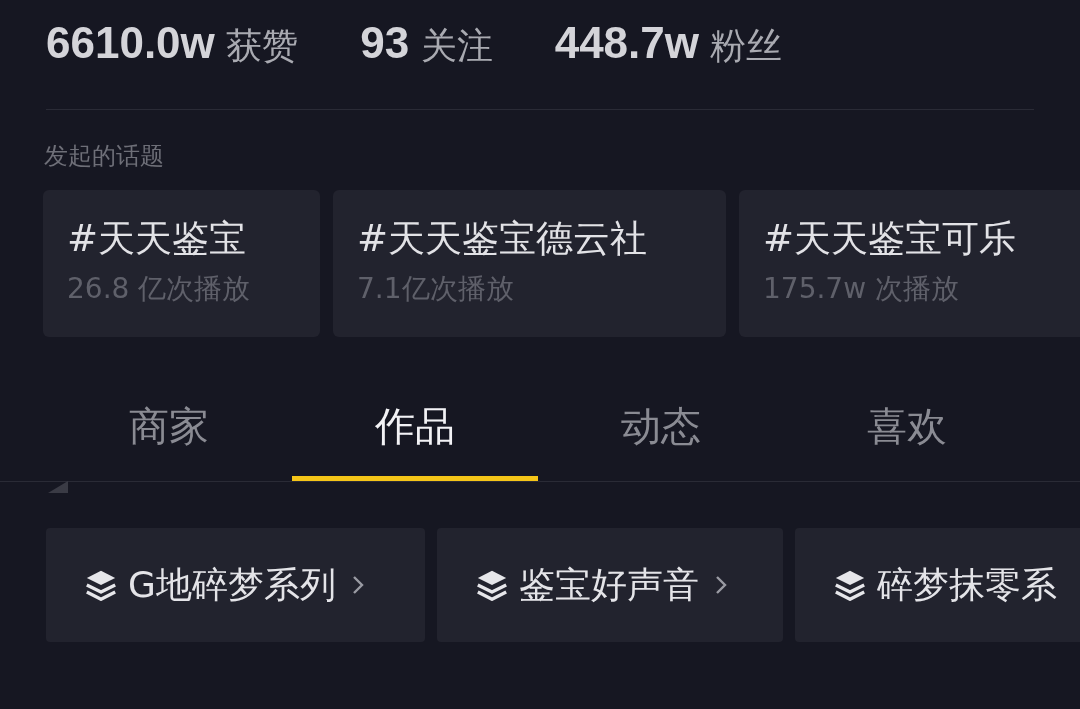 The width and height of the screenshot is (1080, 709). Describe the element at coordinates (426, 43) in the screenshot. I see `stat-count: 93 关注` at that location.